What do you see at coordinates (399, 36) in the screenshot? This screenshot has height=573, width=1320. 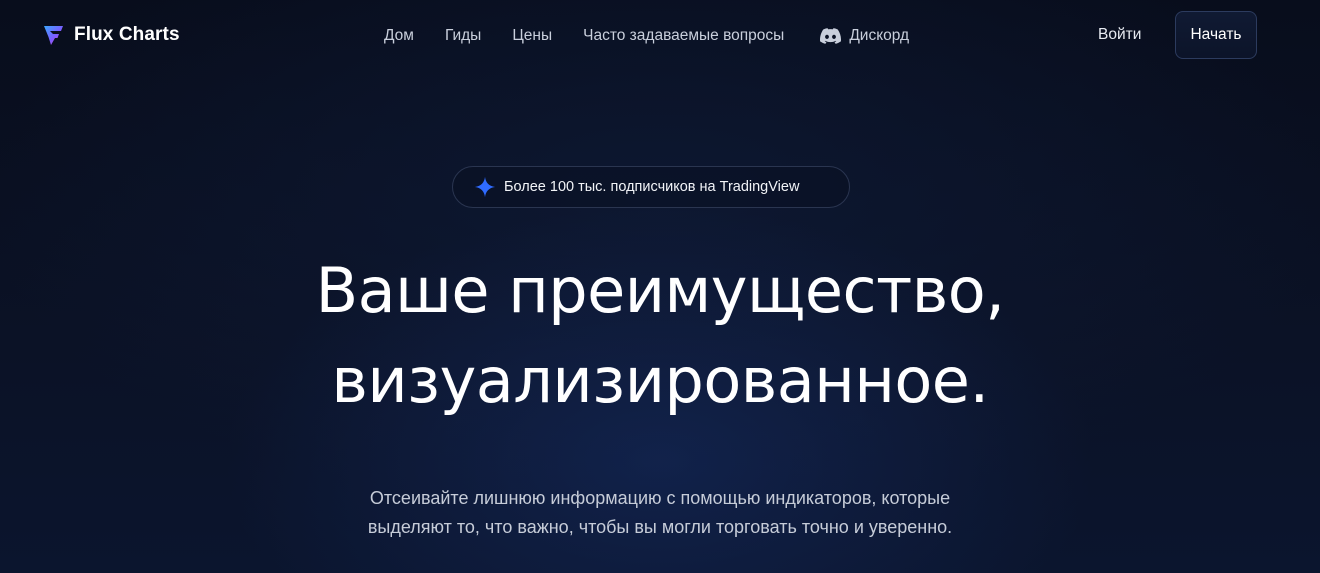 I see `nav-home: Дом` at bounding box center [399, 36].